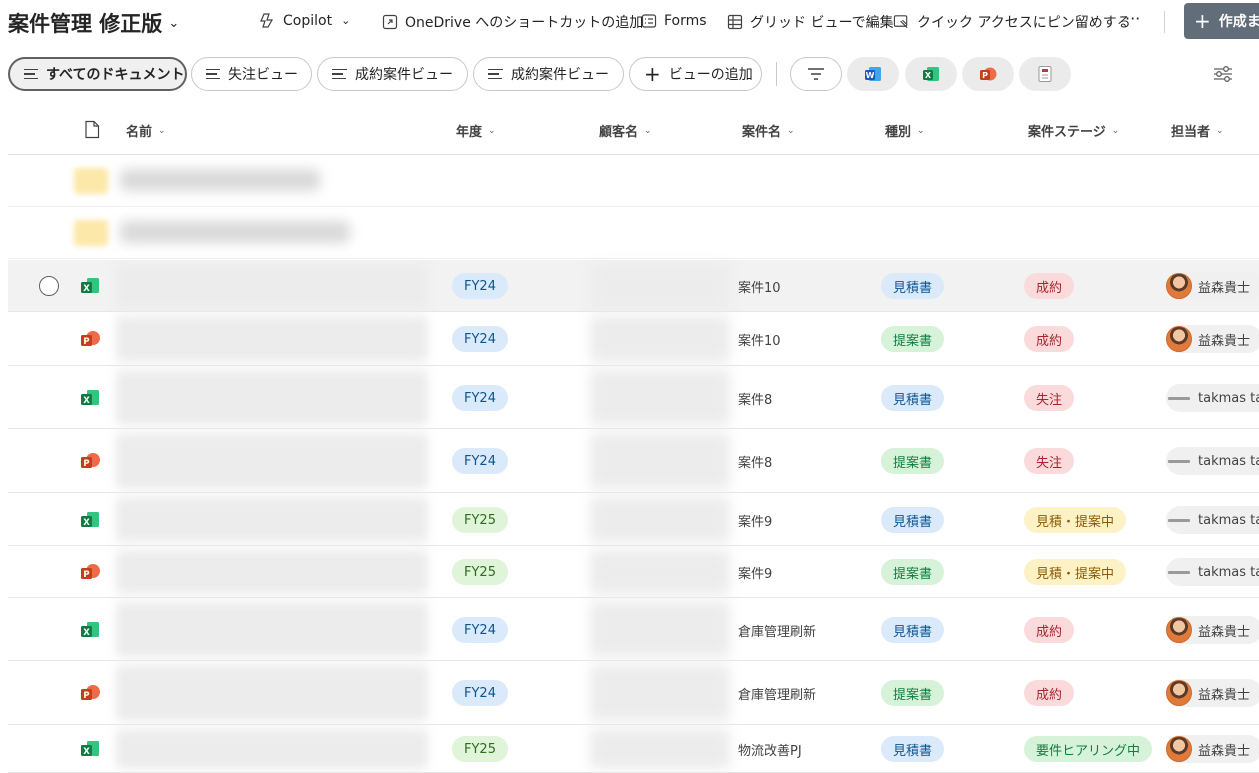 The height and width of the screenshot is (773, 1259). What do you see at coordinates (1049, 398) in the screenshot?
I see `stage-badge: 失注` at bounding box center [1049, 398].